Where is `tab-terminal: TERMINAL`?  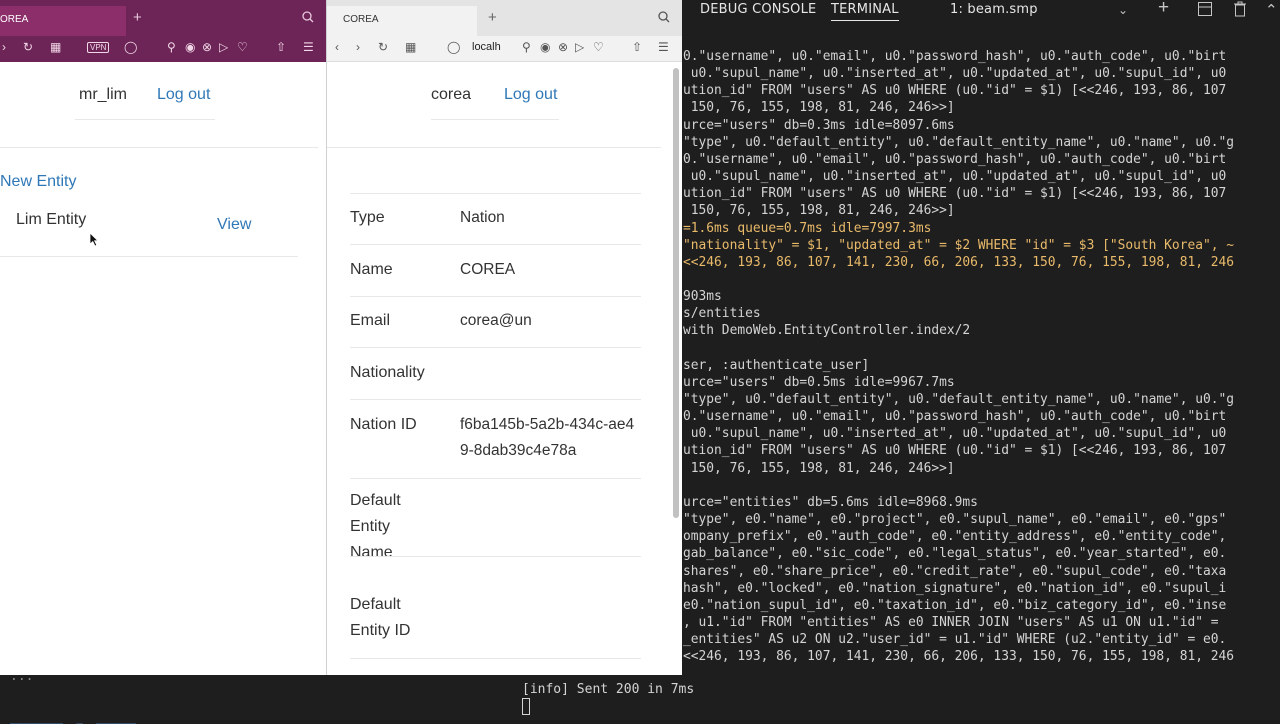 tab-terminal: TERMINAL is located at coordinates (865, 11).